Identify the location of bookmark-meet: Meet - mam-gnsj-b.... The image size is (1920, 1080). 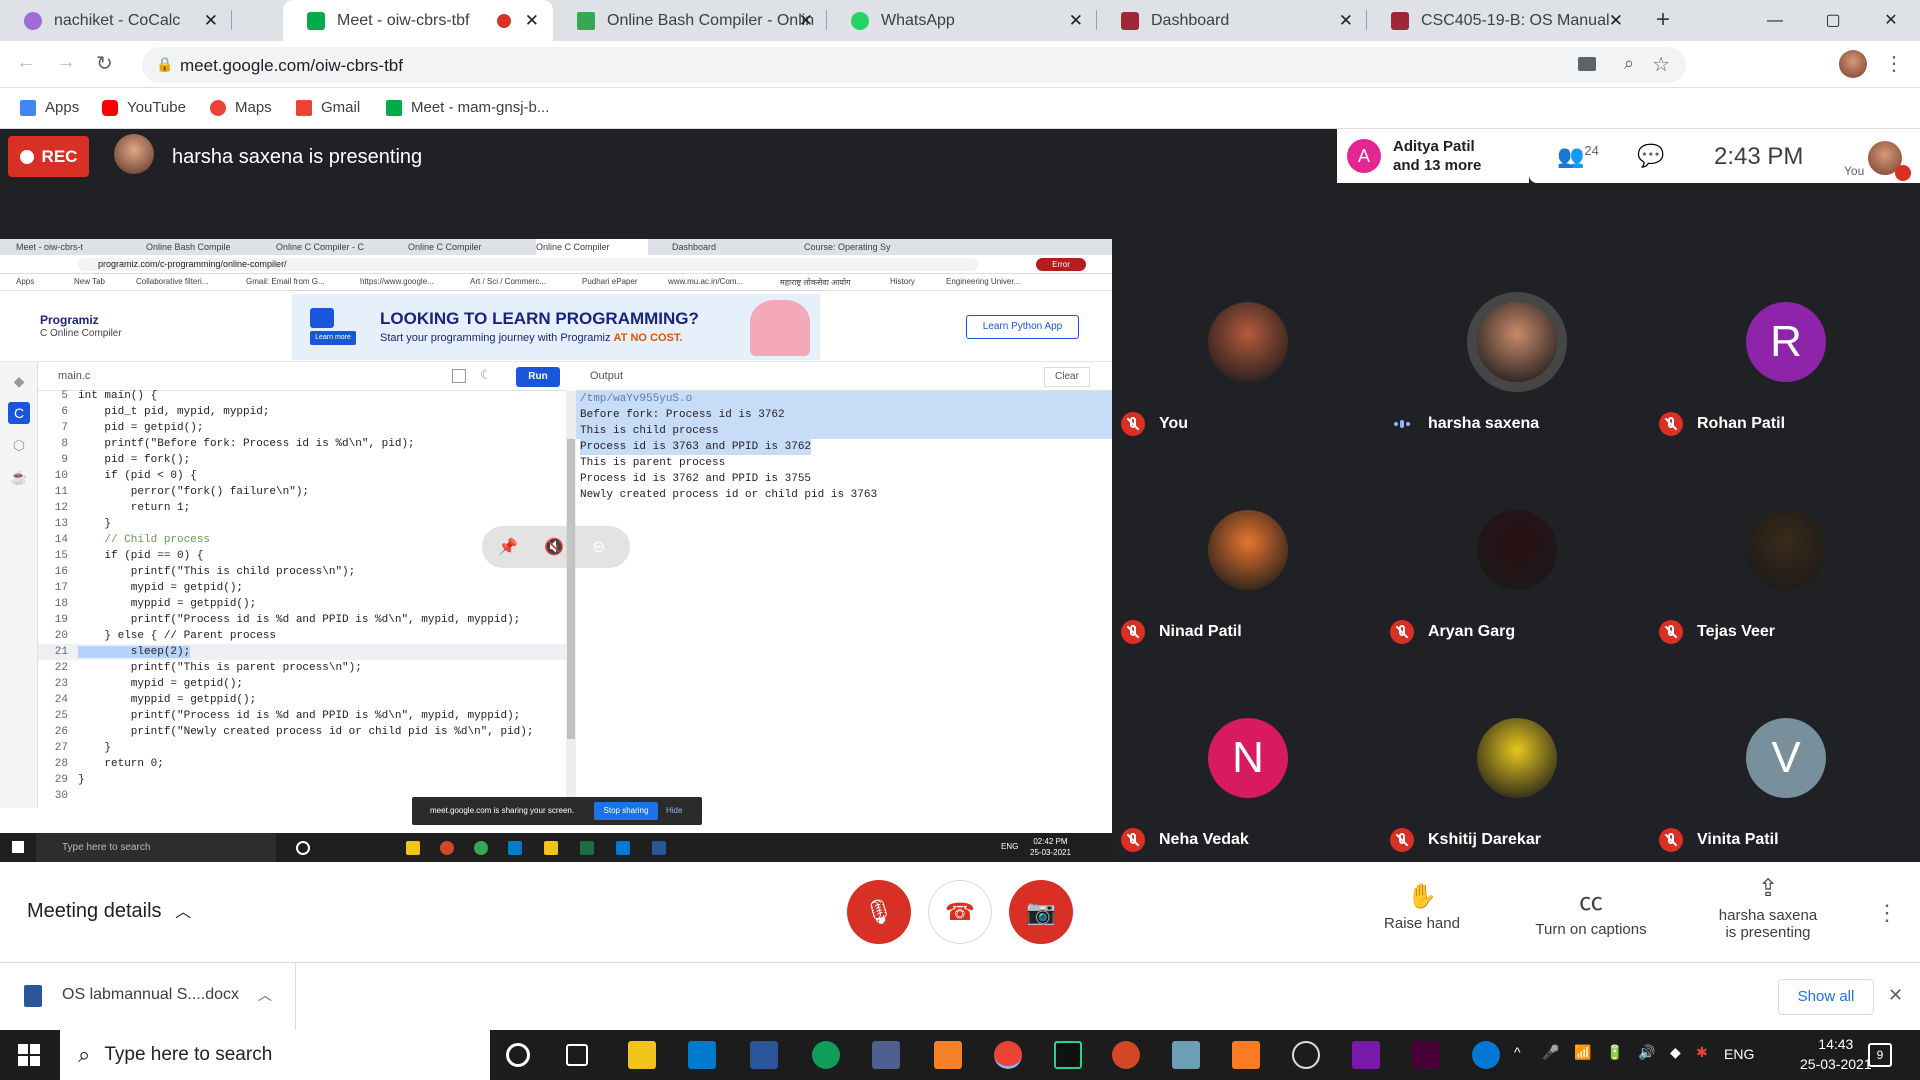
(467, 107).